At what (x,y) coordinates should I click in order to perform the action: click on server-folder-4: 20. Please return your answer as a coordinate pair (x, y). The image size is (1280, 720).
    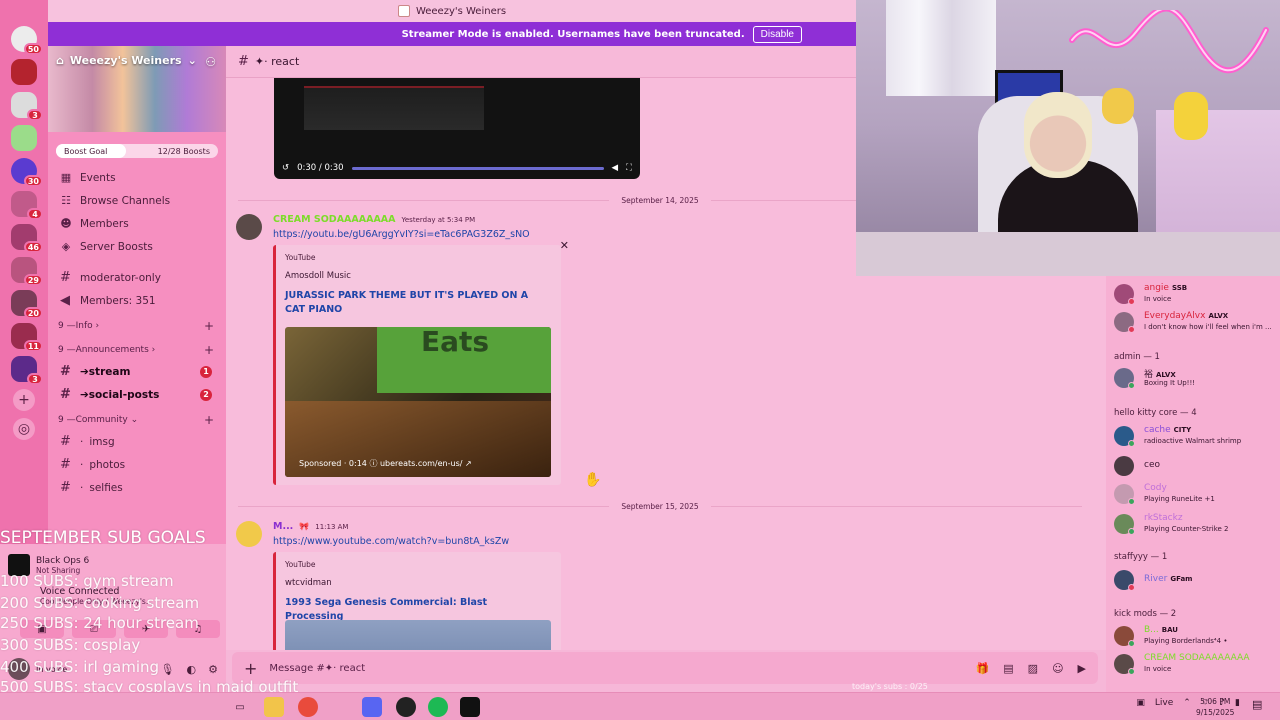
    Looking at the image, I should click on (27, 304).